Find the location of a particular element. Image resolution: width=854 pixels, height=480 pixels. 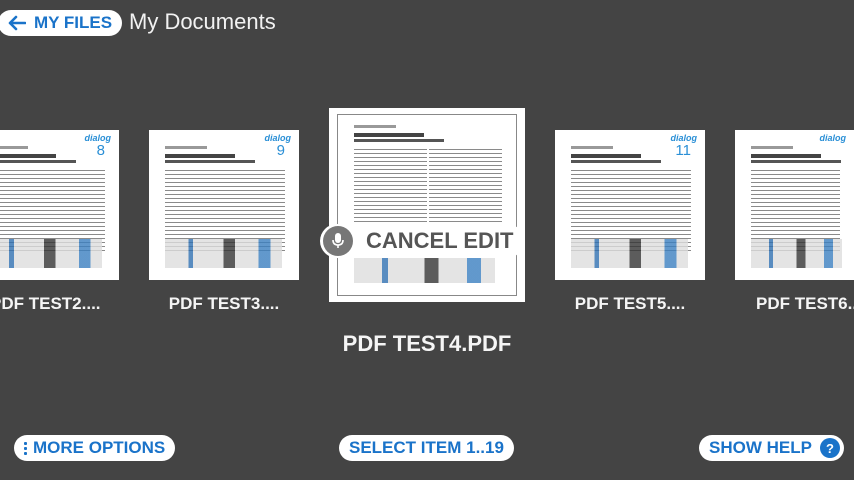

page-number: 8 is located at coordinates (100, 150).